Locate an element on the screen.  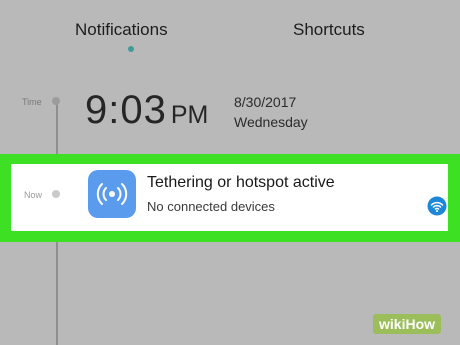
clock-time: 9:03 is located at coordinates (126, 110).